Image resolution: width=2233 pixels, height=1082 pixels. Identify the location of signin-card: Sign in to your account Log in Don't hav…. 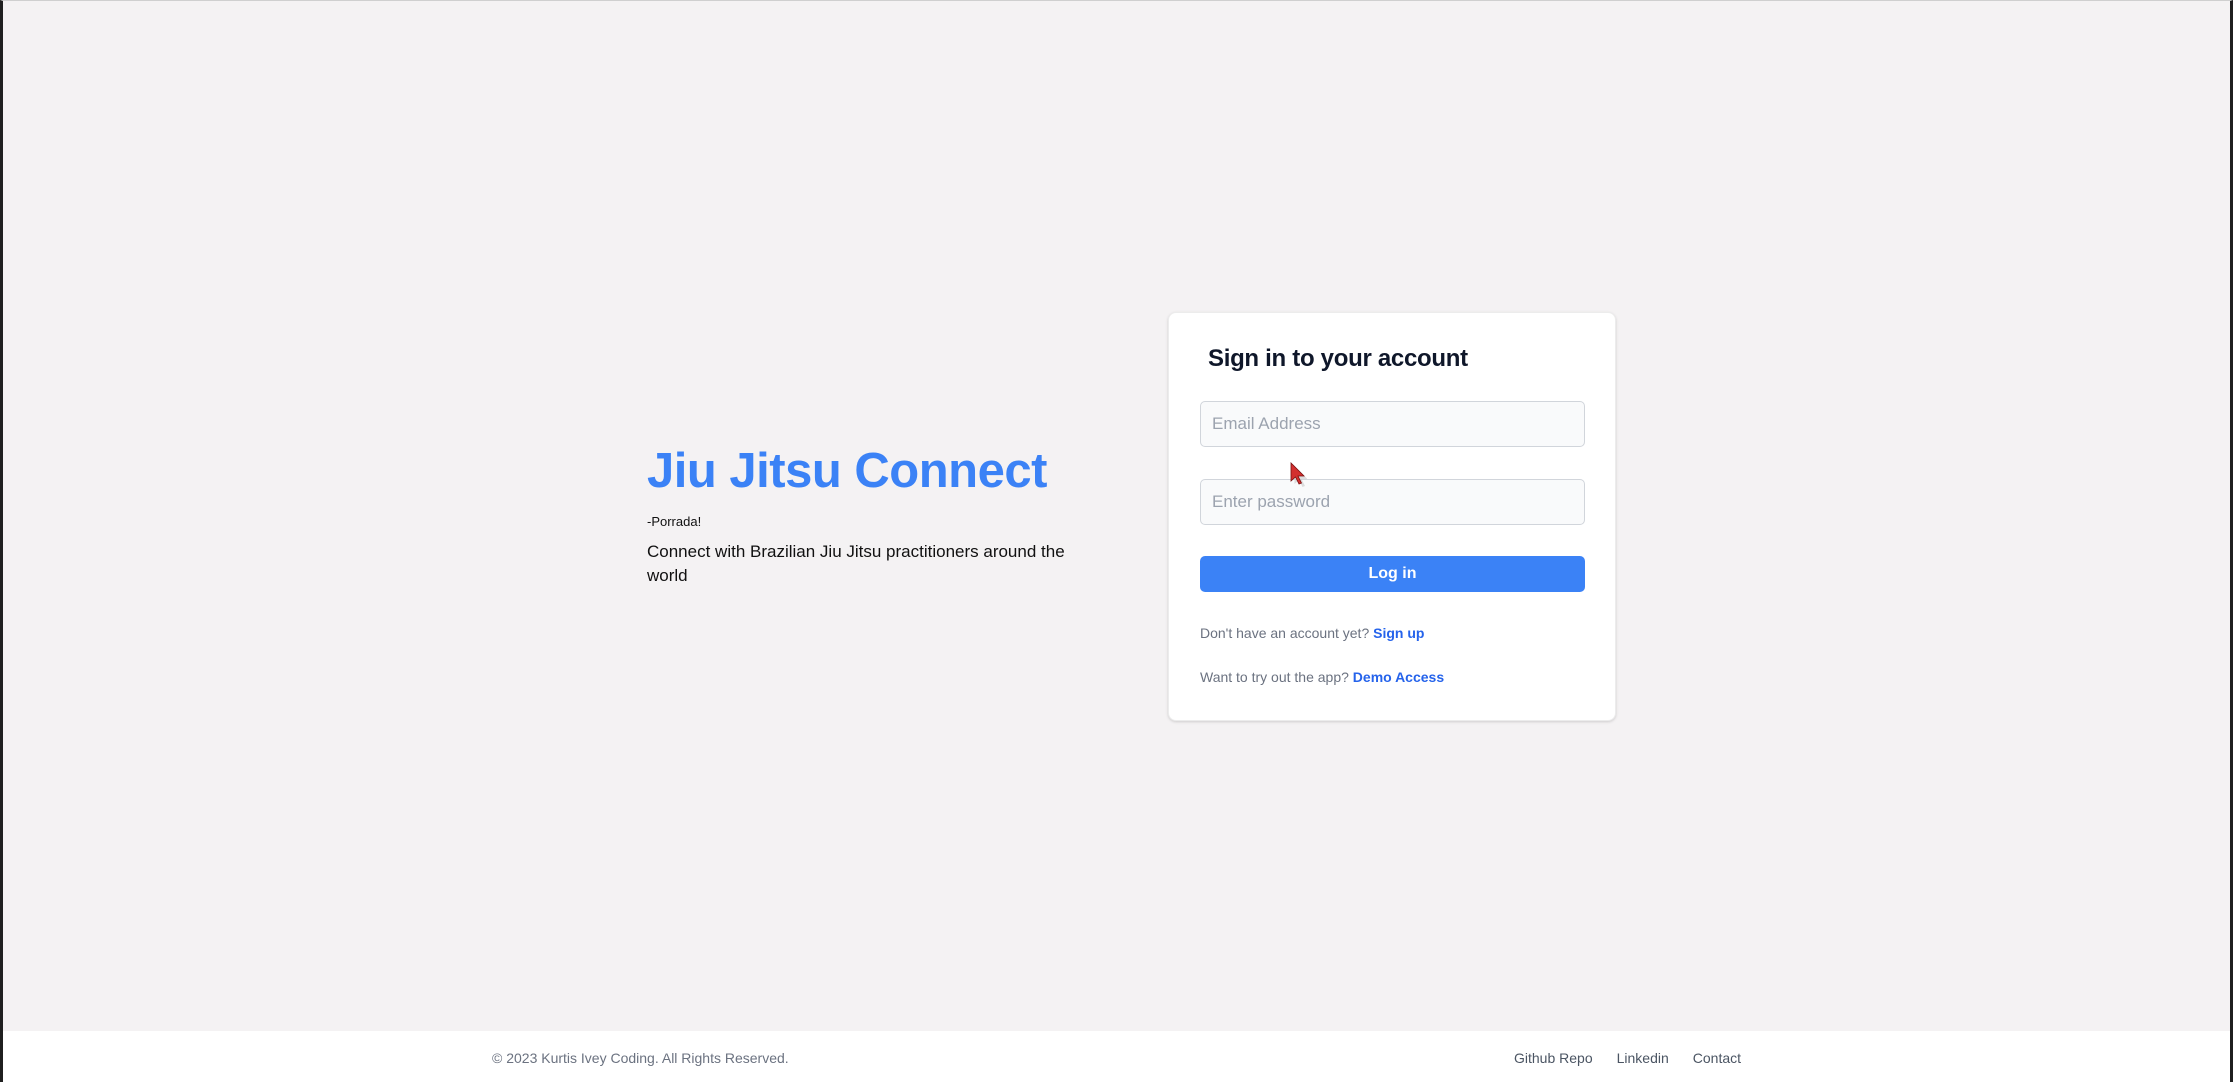
(1392, 516).